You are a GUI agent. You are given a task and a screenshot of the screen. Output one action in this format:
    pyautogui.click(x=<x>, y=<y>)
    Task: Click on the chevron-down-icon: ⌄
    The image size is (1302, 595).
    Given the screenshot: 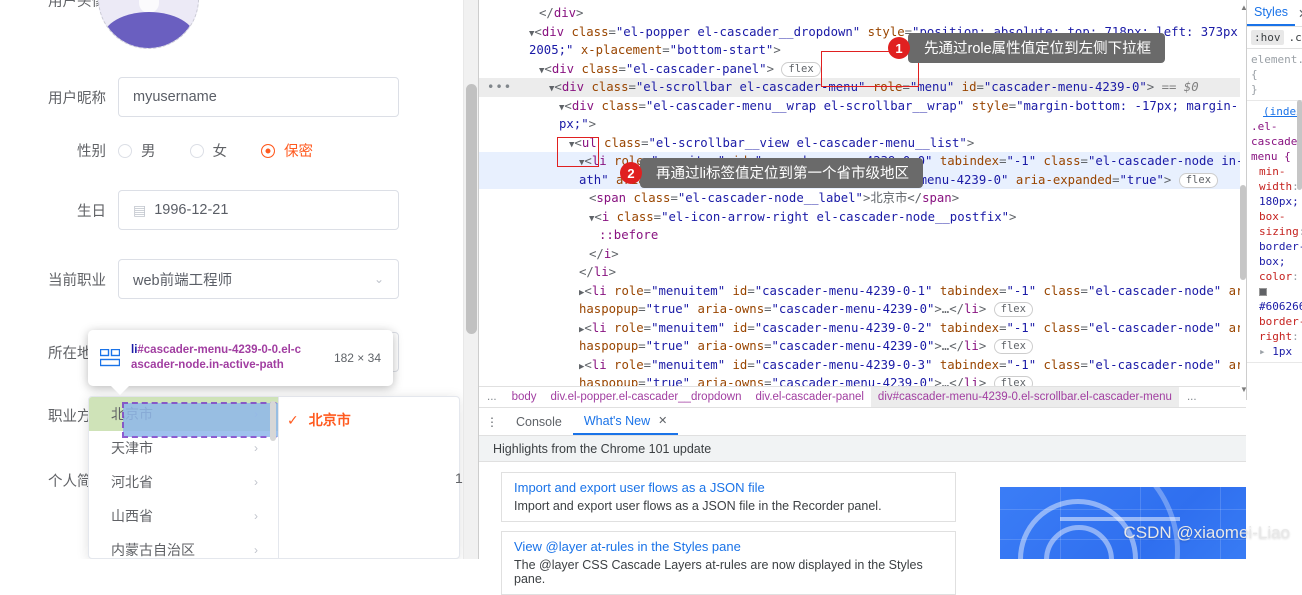 What is the action you would take?
    pyautogui.click(x=379, y=279)
    